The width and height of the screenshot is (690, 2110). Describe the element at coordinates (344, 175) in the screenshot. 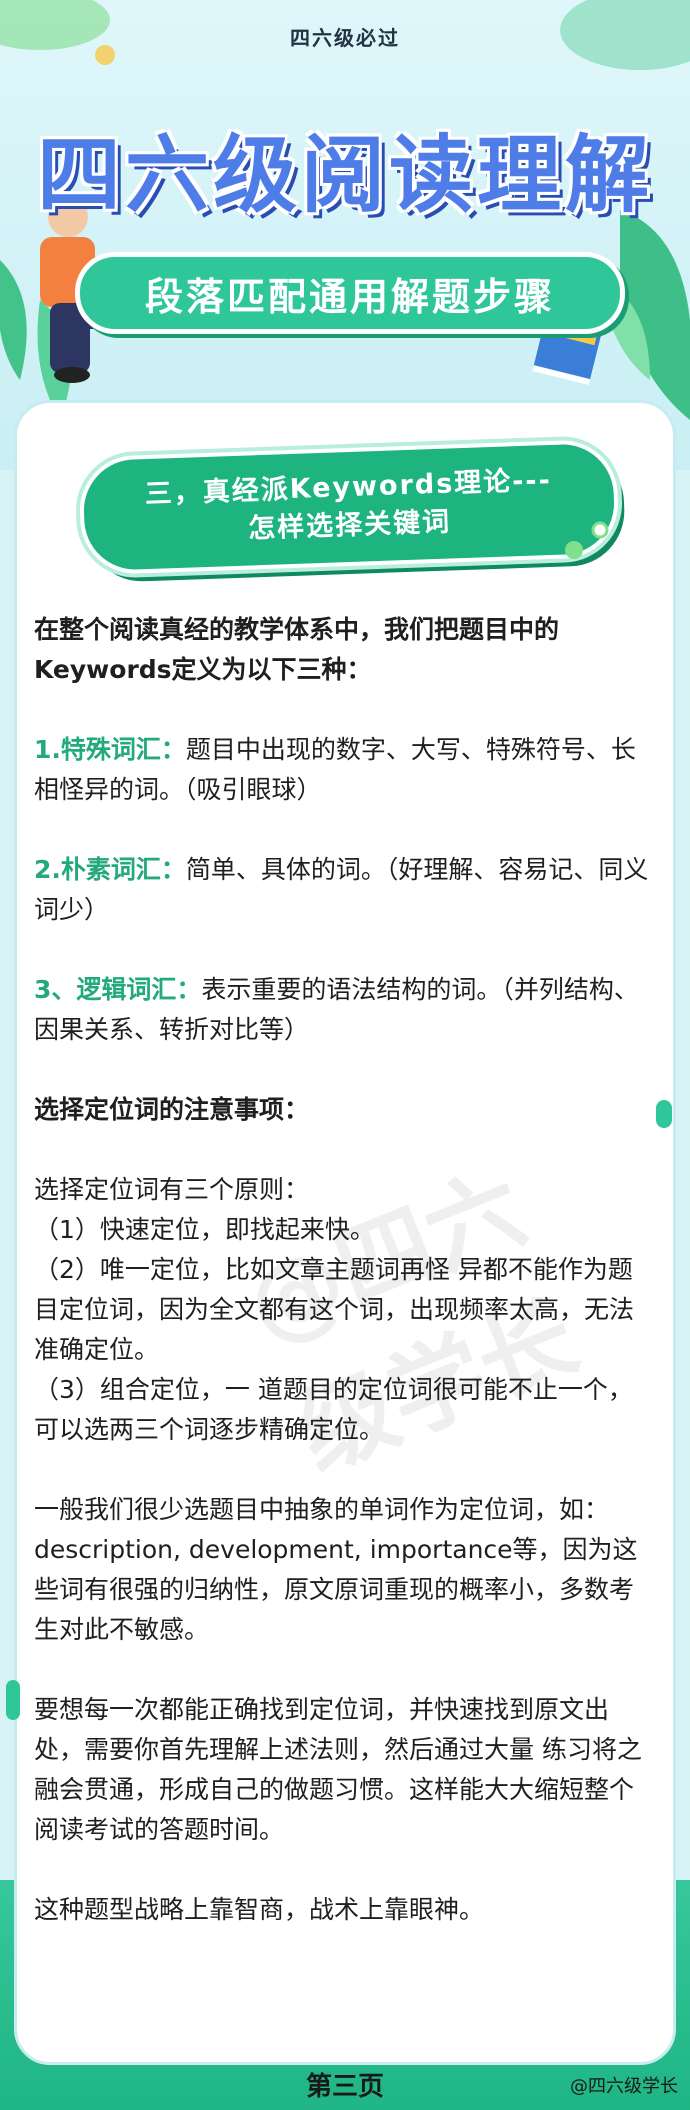

I see `page-title: 四六级阅读理解` at that location.